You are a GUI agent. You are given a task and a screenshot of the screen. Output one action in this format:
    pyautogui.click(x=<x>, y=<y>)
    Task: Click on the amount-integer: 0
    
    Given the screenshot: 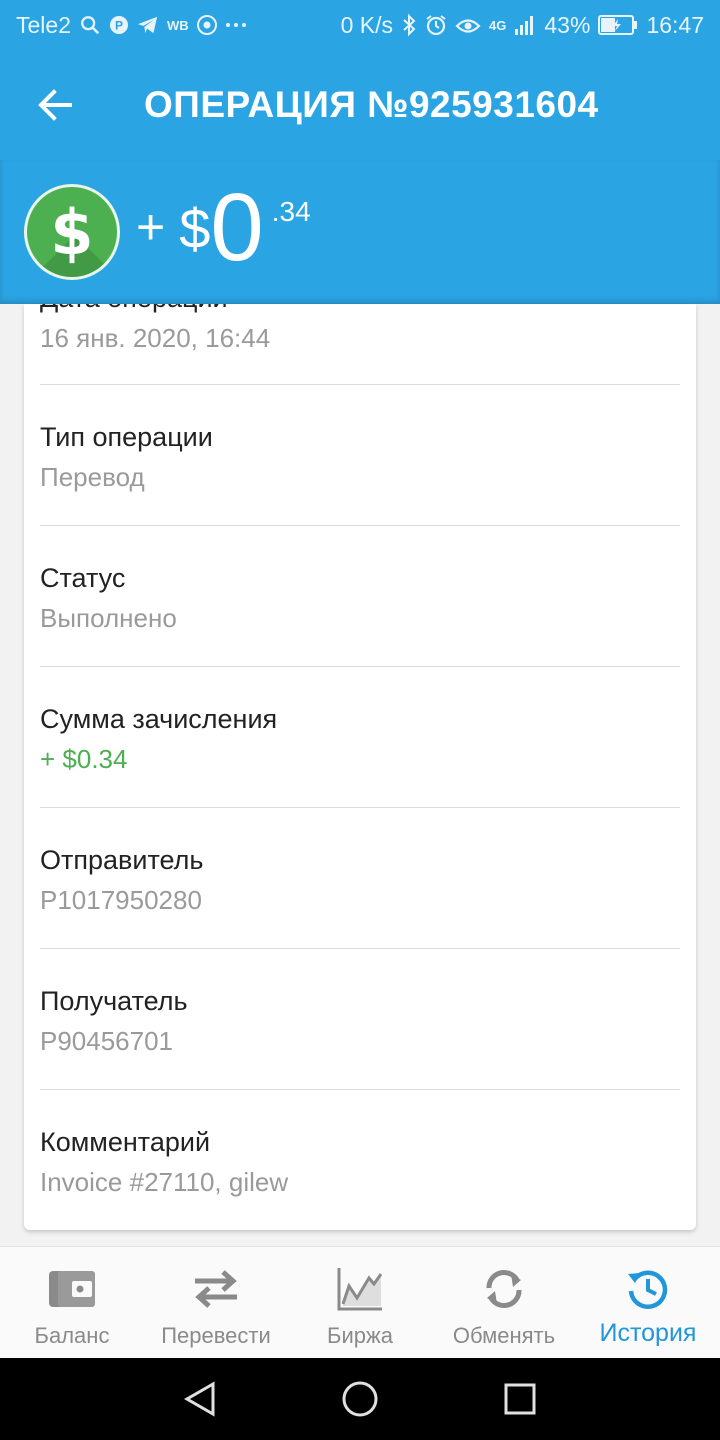 What is the action you would take?
    pyautogui.click(x=237, y=227)
    